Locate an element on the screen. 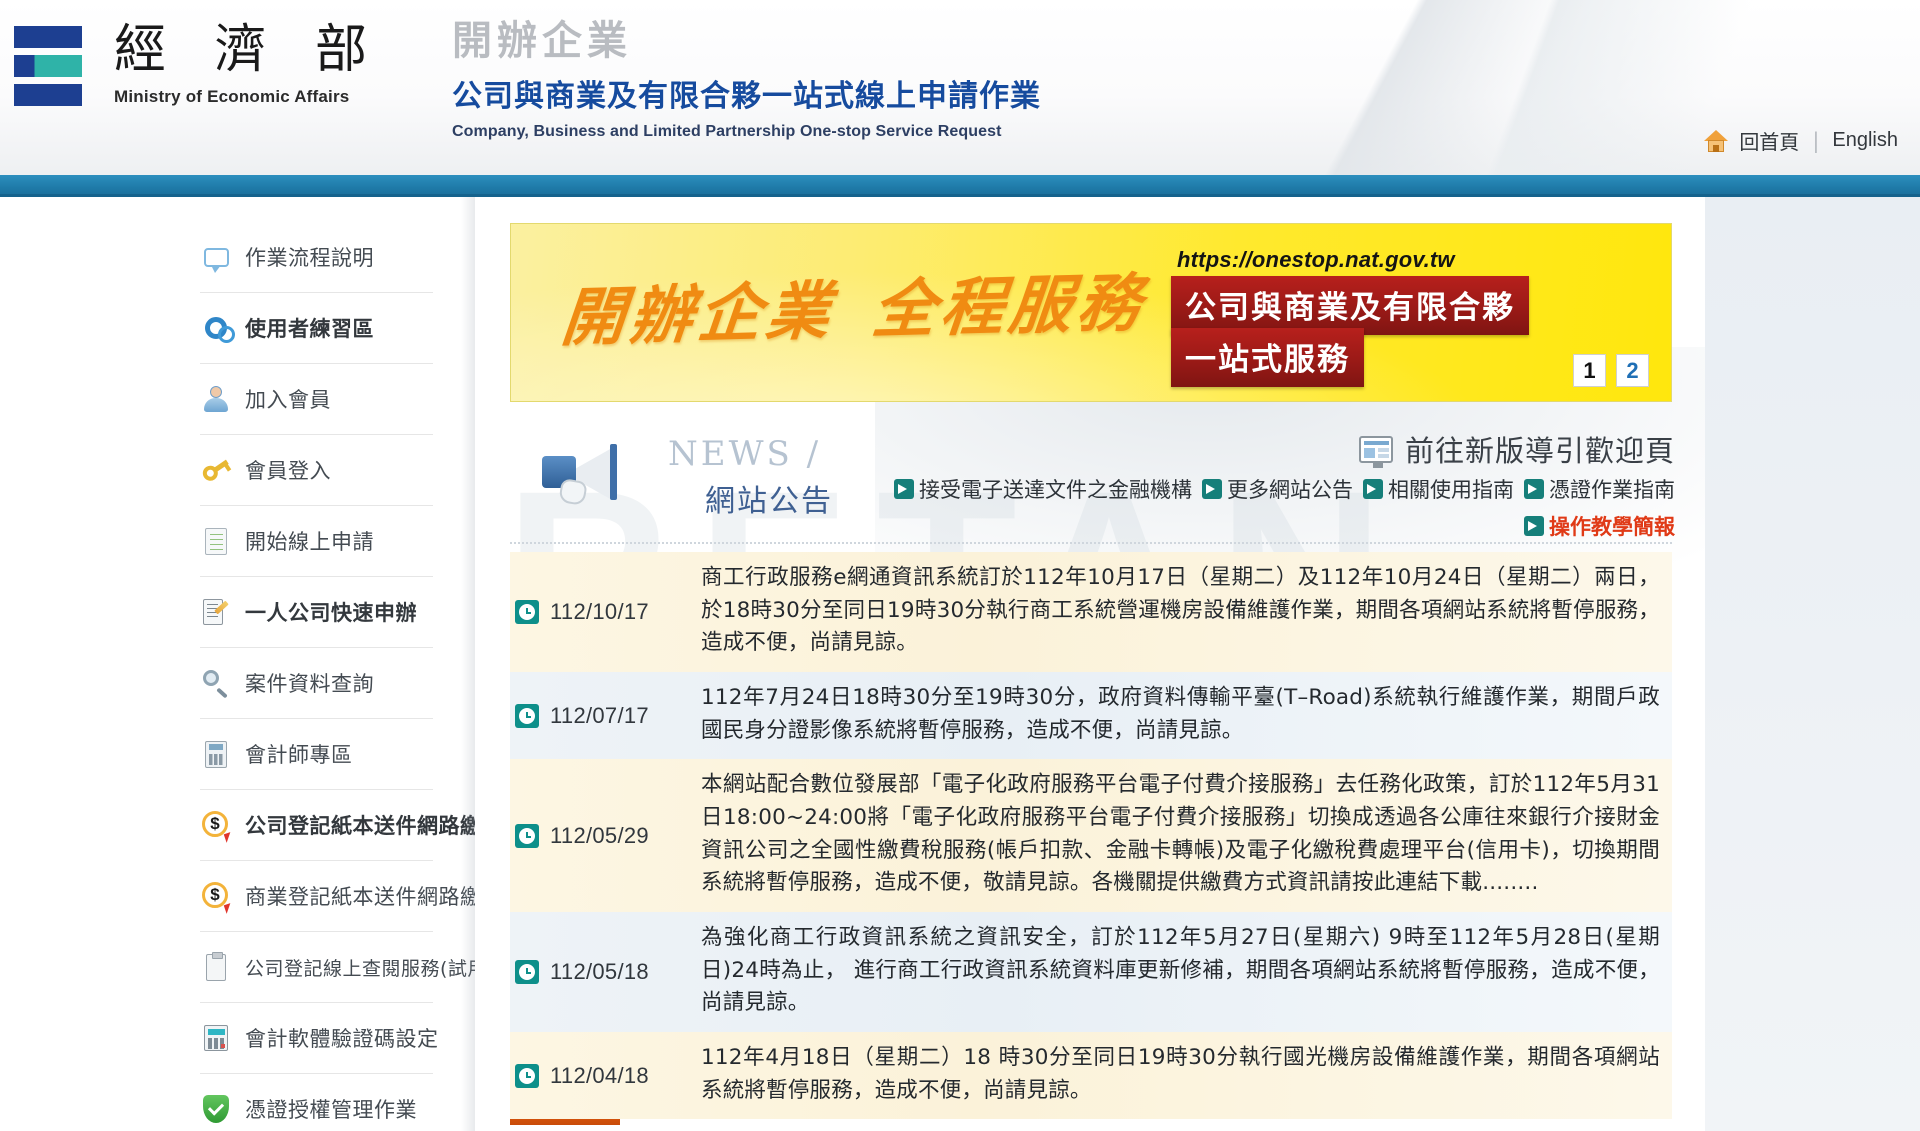  shield-check-icon is located at coordinates (216, 1109).